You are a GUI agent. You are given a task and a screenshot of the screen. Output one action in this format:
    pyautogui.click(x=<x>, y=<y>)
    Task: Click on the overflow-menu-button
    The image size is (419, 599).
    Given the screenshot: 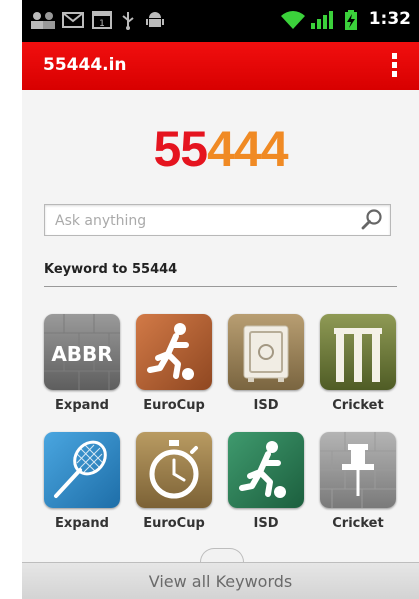 What is the action you would take?
    pyautogui.click(x=394, y=65)
    